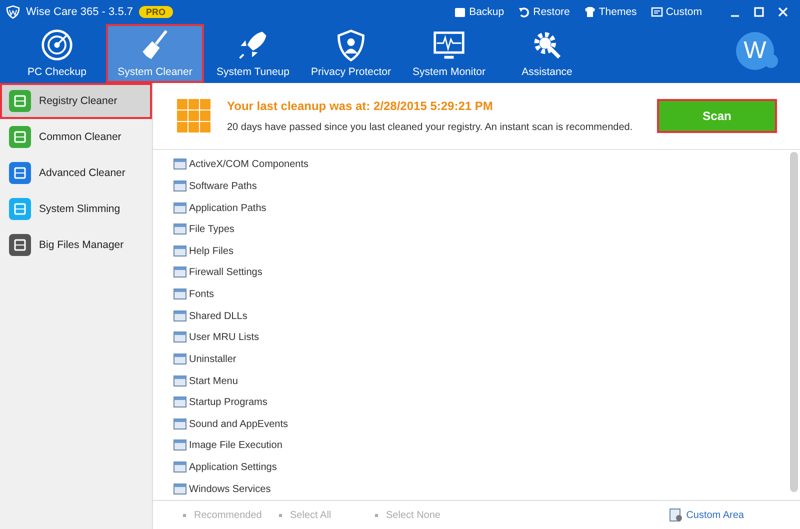 Image resolution: width=800 pixels, height=529 pixels. Describe the element at coordinates (430, 127) in the screenshot. I see `scan-recommendation: 20 days have passed since you last cleaned your registry. An instant scan is recommended.` at that location.